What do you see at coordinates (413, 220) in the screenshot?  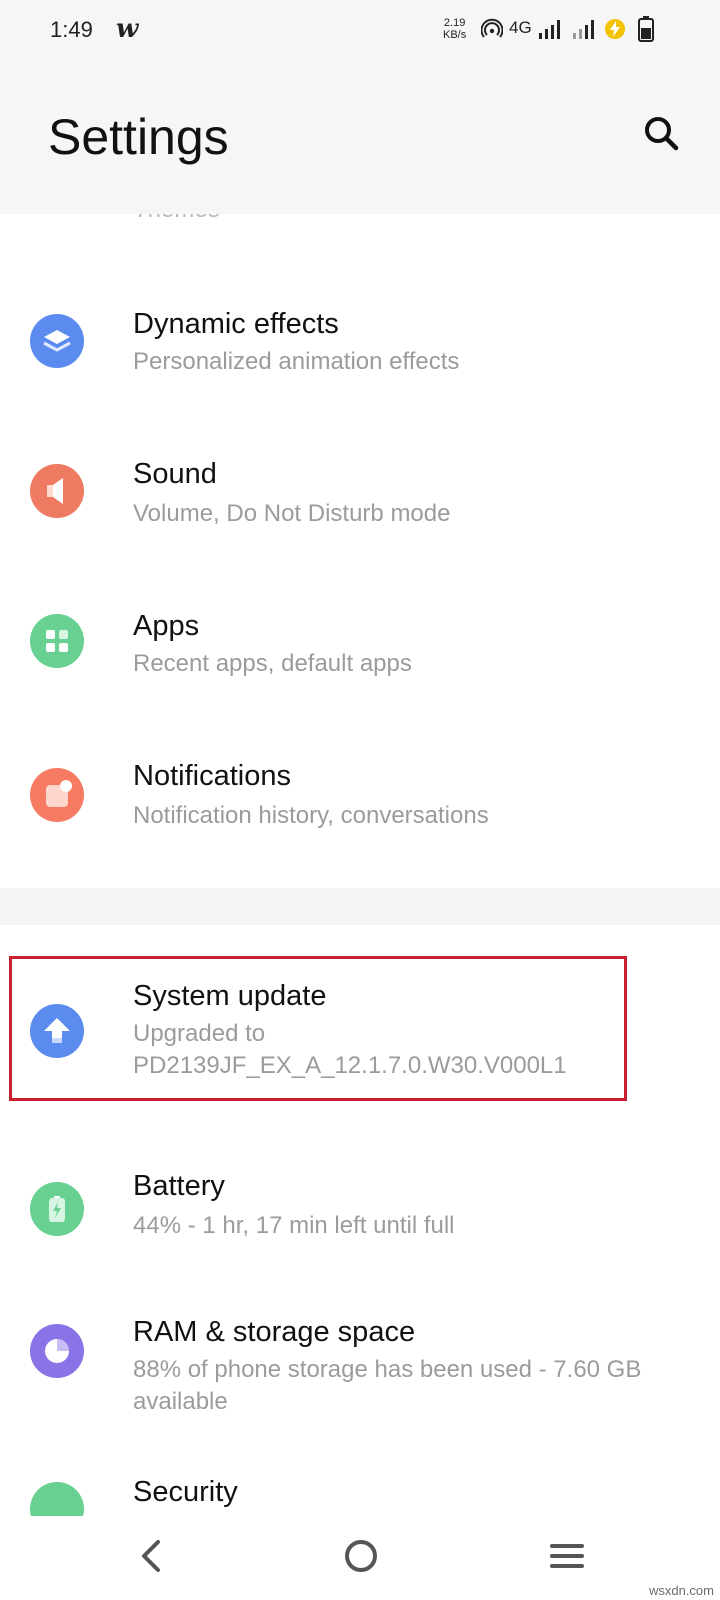 I see `item-subtitle: Themes` at bounding box center [413, 220].